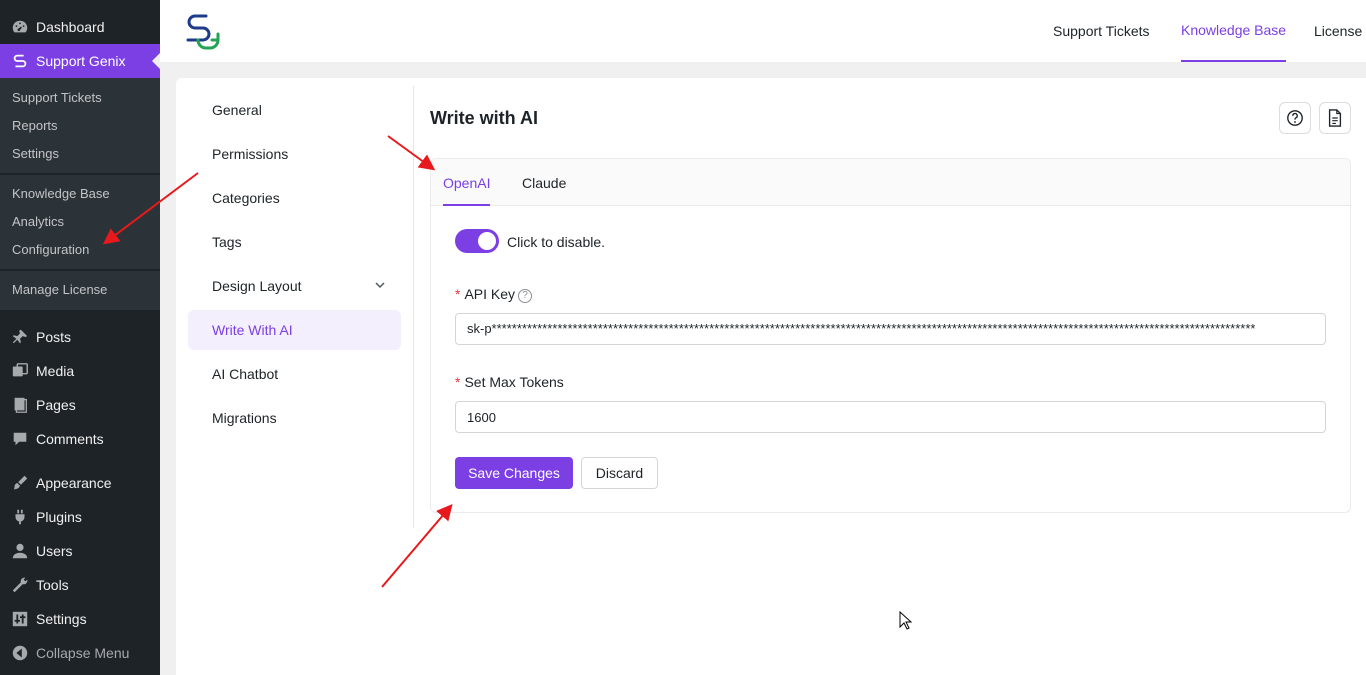 This screenshot has height=675, width=1366. What do you see at coordinates (294, 110) in the screenshot?
I see `config-nav-general: General` at bounding box center [294, 110].